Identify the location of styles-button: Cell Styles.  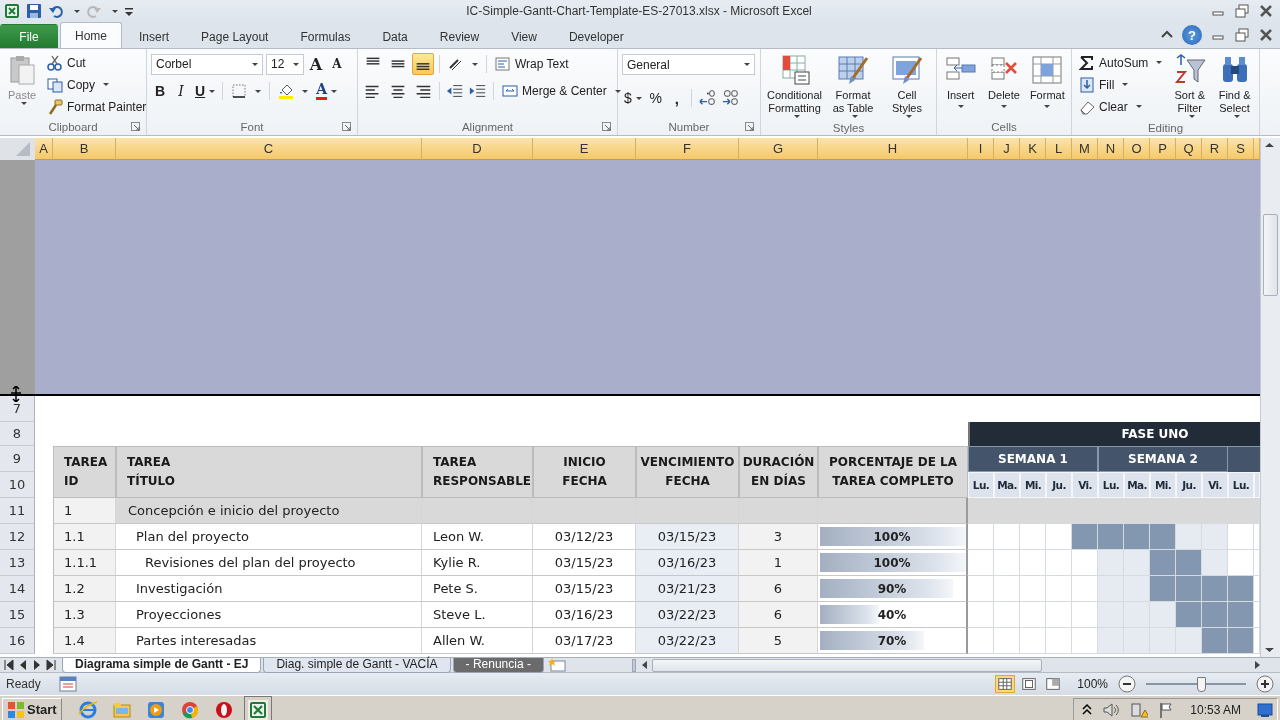
(907, 86).